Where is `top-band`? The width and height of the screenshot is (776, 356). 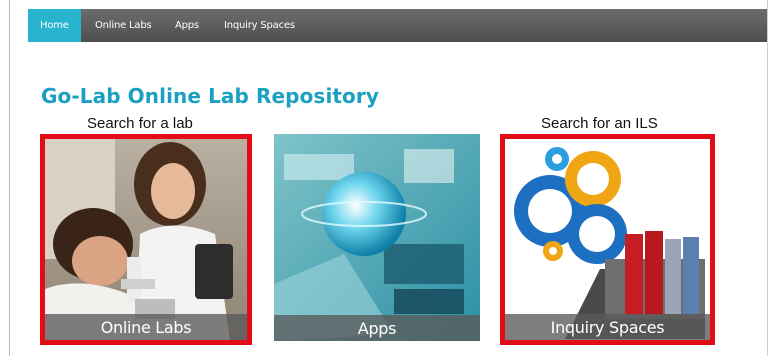
top-band is located at coordinates (388, 4).